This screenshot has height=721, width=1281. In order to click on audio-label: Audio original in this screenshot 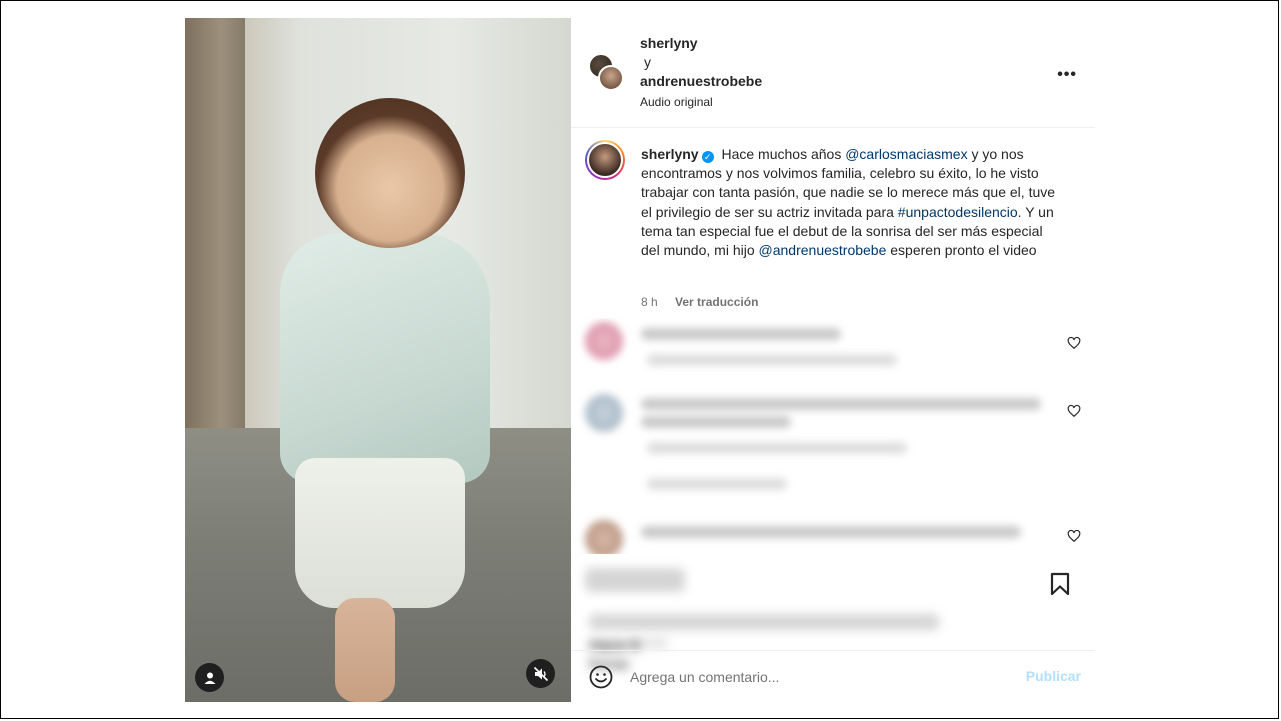, I will do `click(701, 102)`.